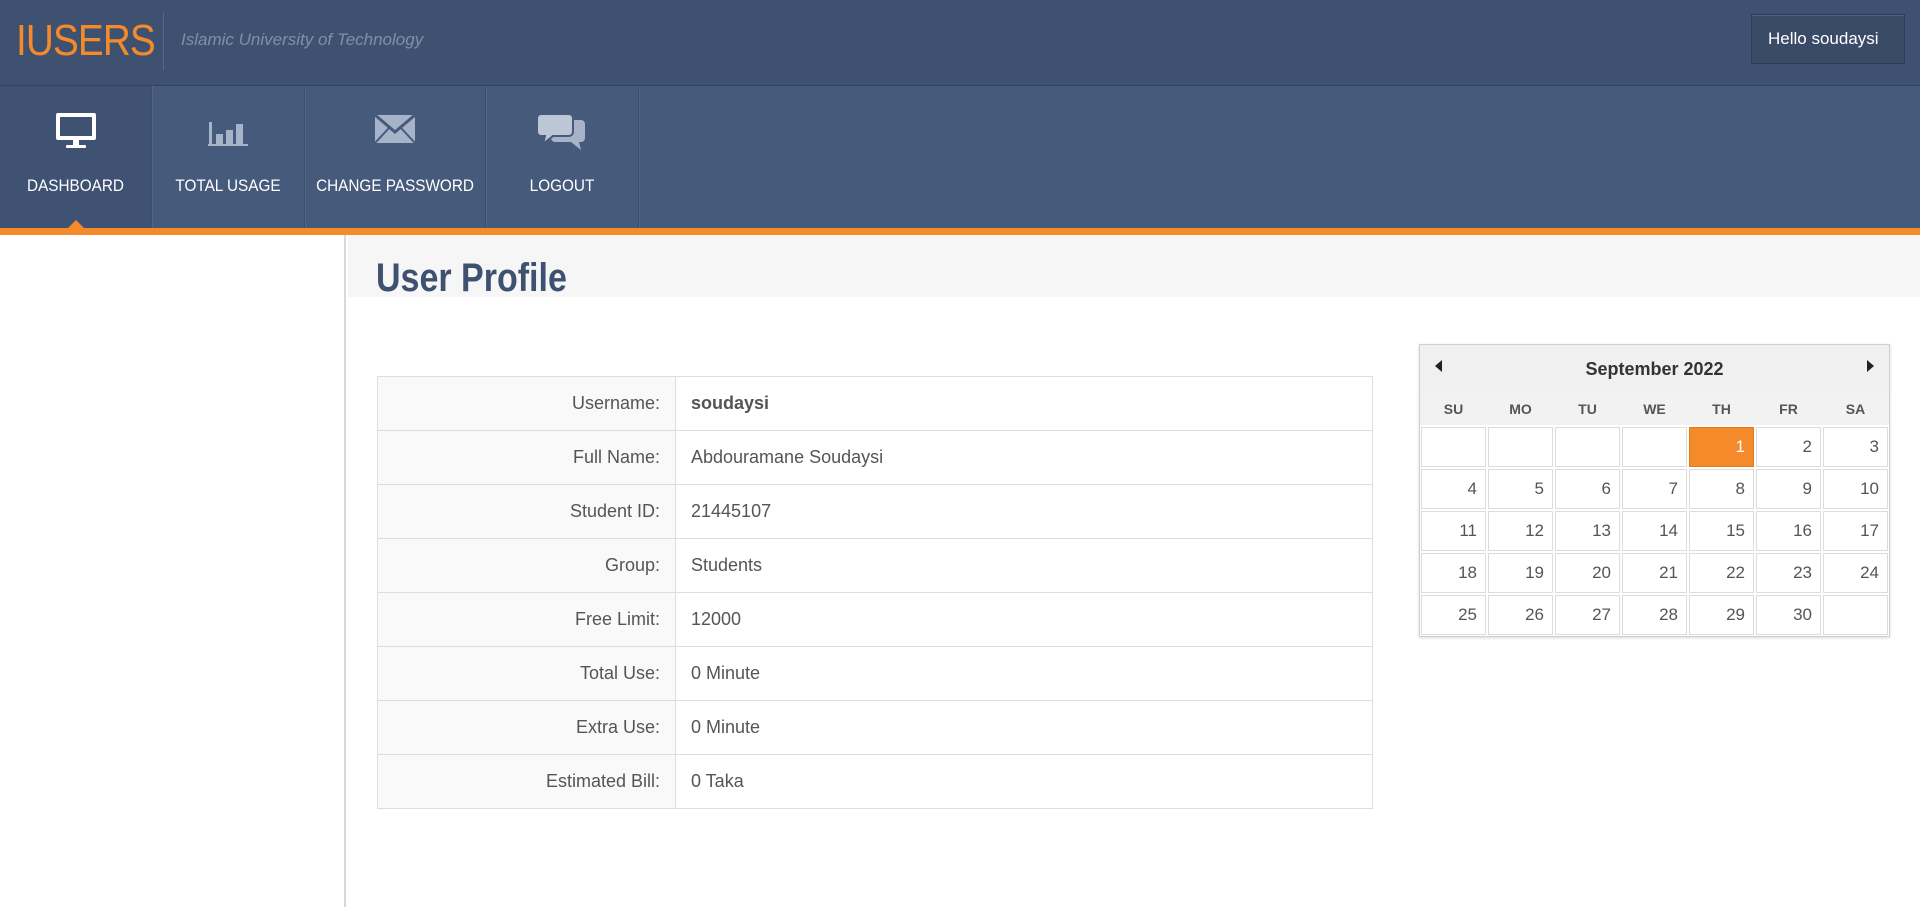  Describe the element at coordinates (1587, 573) in the screenshot. I see `calendar-day: 20` at that location.